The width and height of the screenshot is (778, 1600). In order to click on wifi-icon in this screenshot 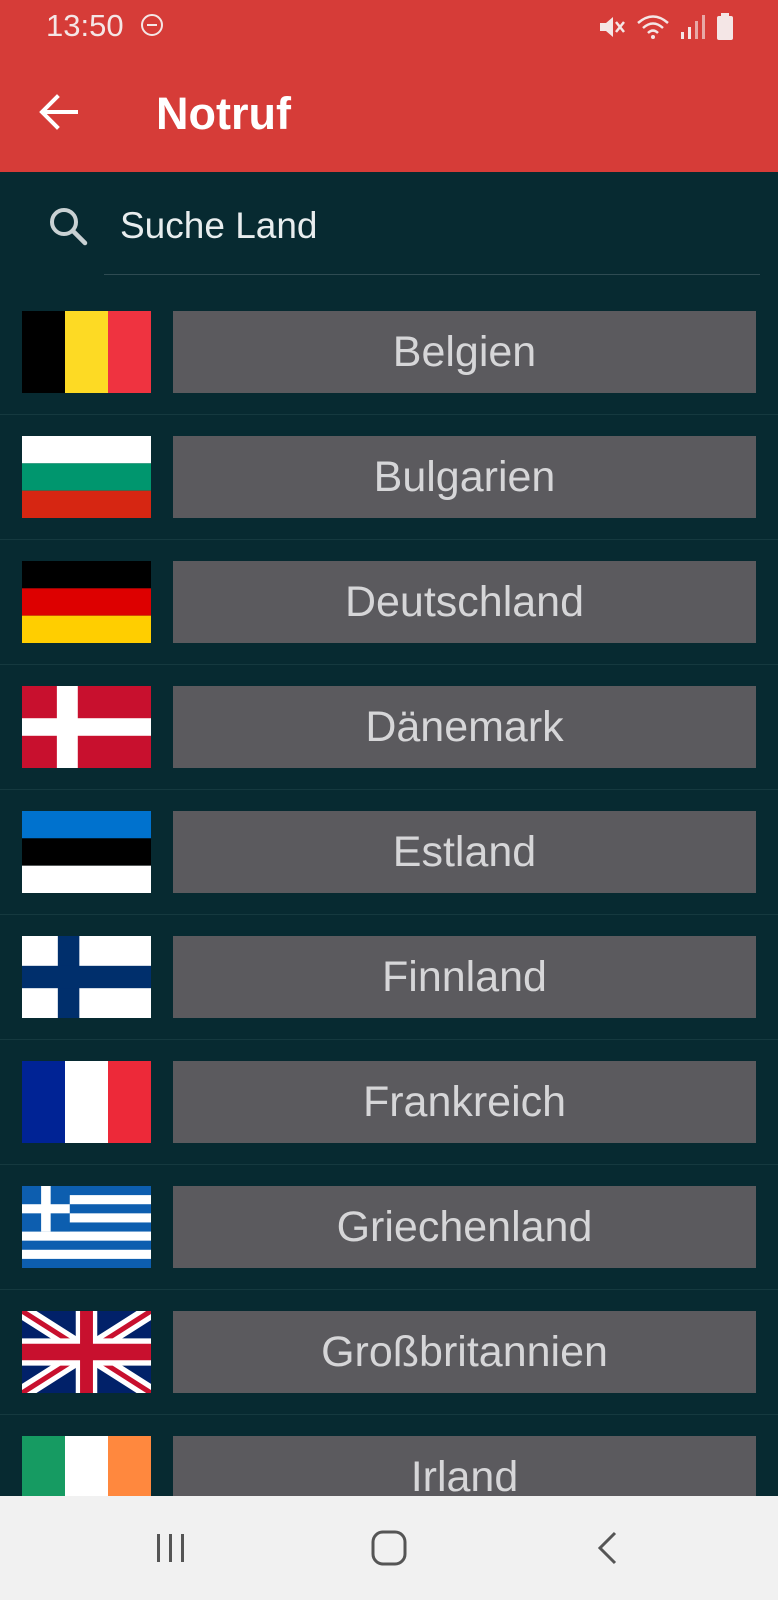, I will do `click(653, 27)`.